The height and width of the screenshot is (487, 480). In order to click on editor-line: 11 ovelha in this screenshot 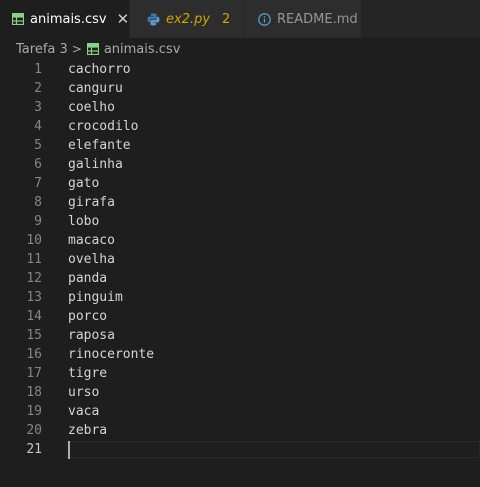, I will do `click(240, 259)`.